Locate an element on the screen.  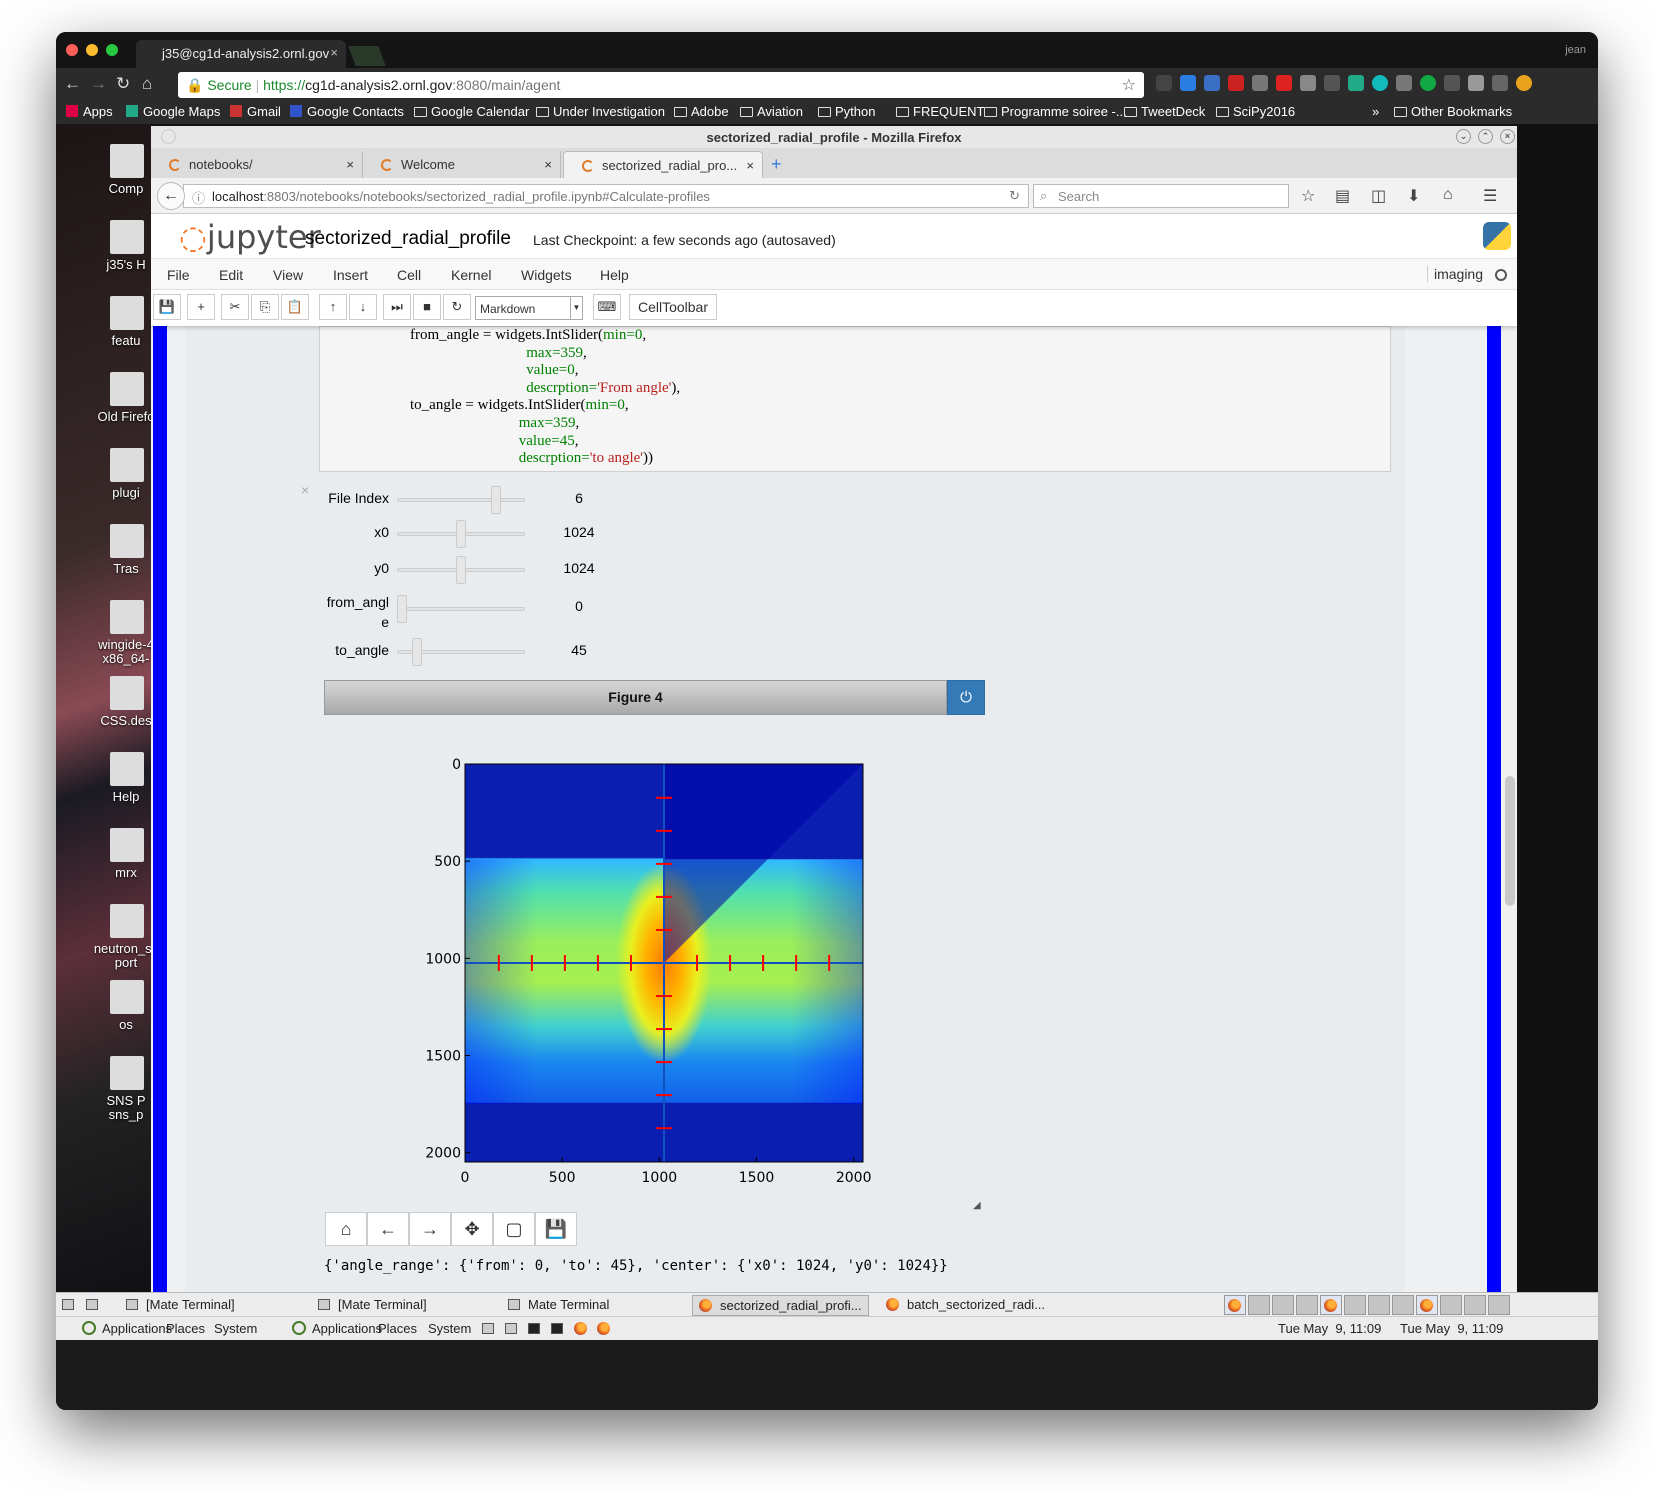
download-icon: ⬇ is located at coordinates (1413, 196).